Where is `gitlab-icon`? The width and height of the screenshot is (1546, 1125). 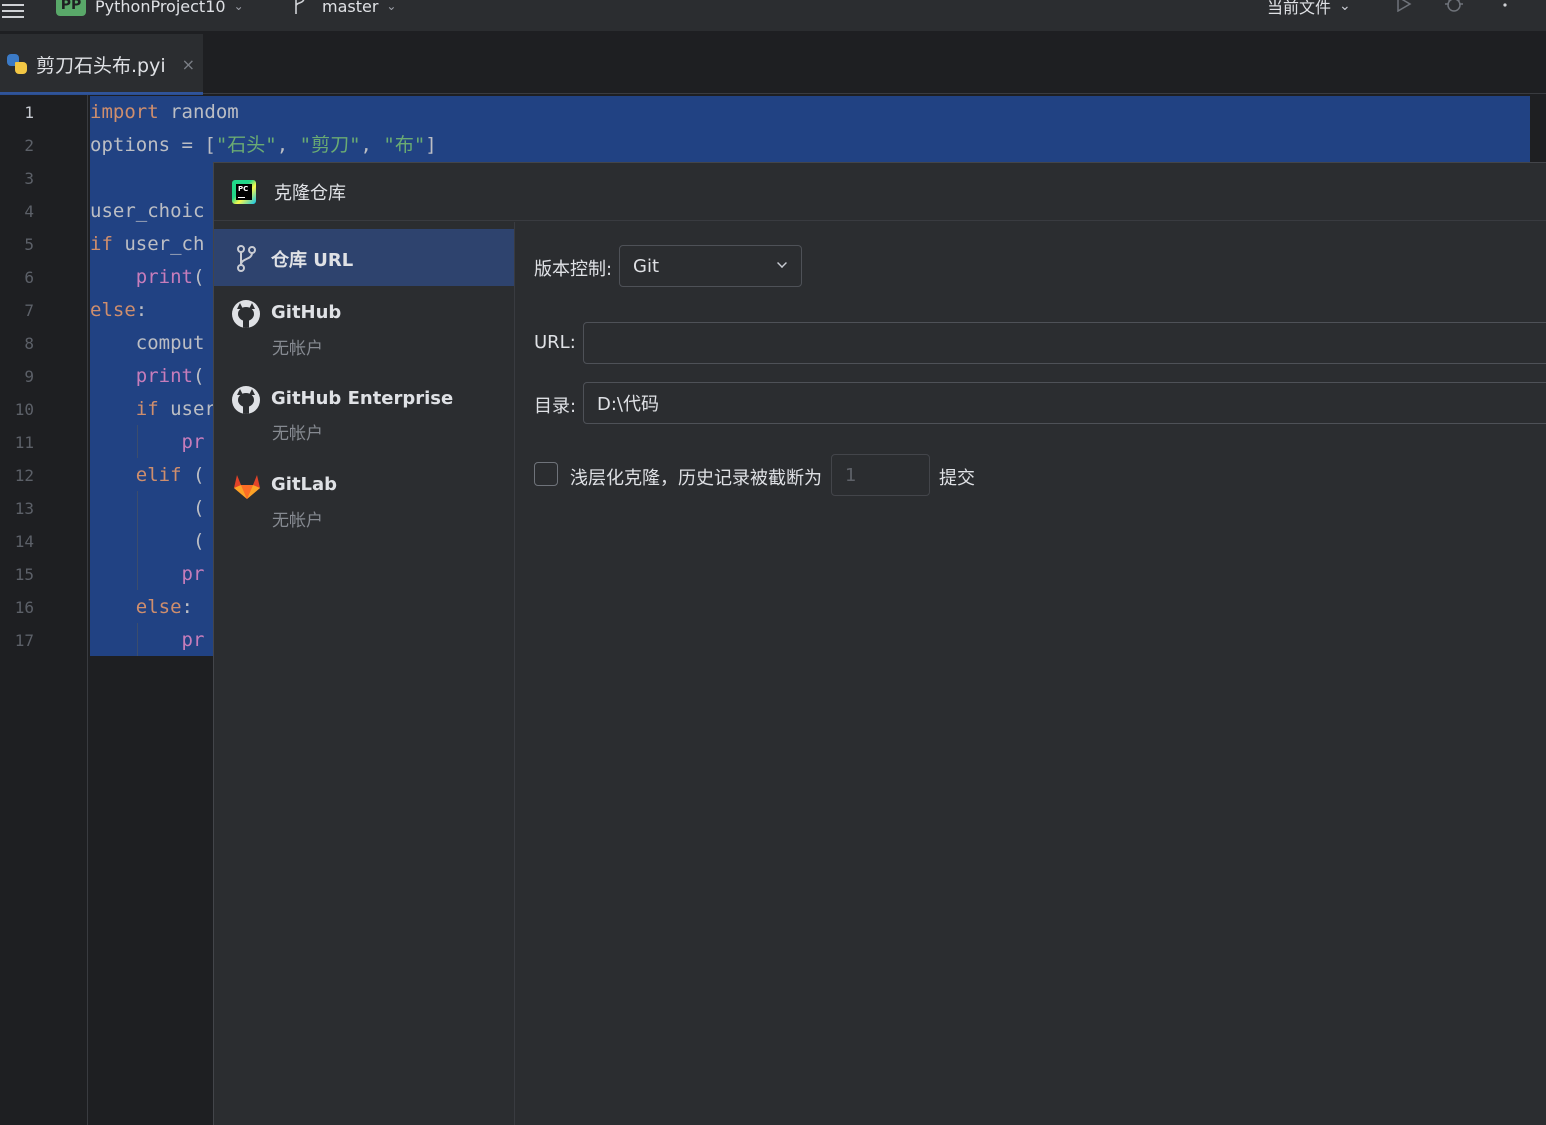
gitlab-icon is located at coordinates (246, 486).